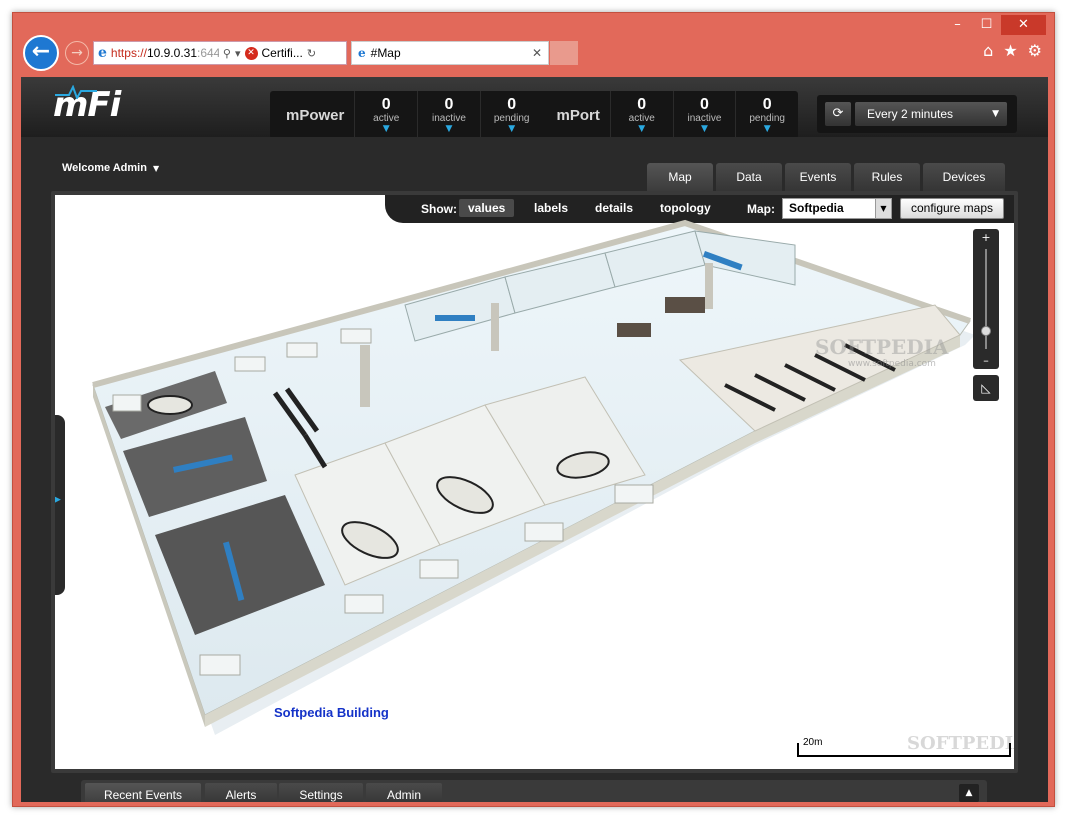  I want to click on mport-active-stat: 0 active ▼, so click(641, 115).